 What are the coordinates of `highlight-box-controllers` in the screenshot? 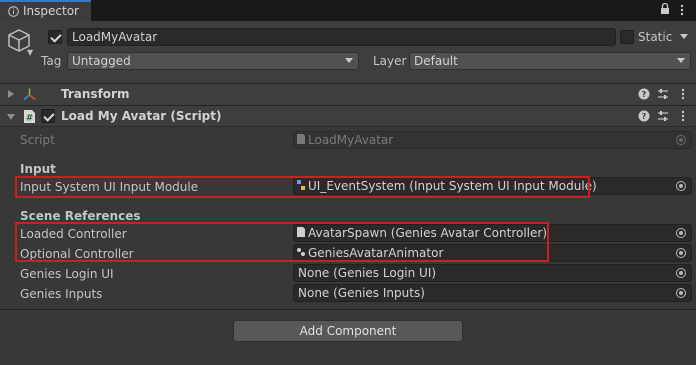 It's located at (282, 242).